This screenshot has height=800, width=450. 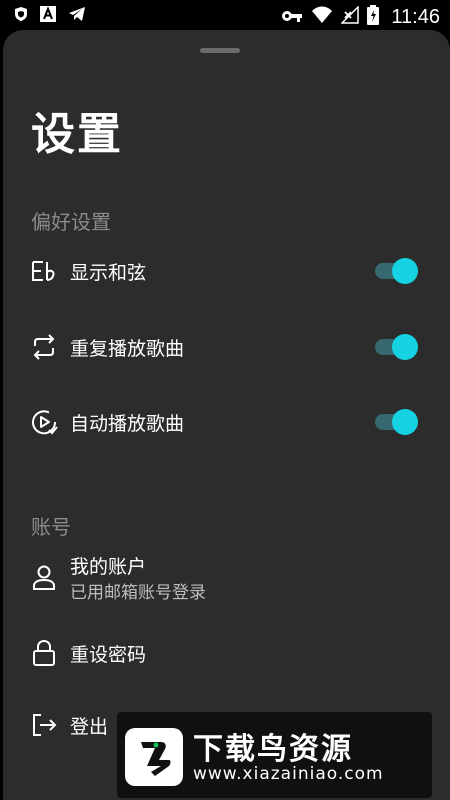 What do you see at coordinates (108, 273) in the screenshot?
I see `show-chords-label: 显示和弦` at bounding box center [108, 273].